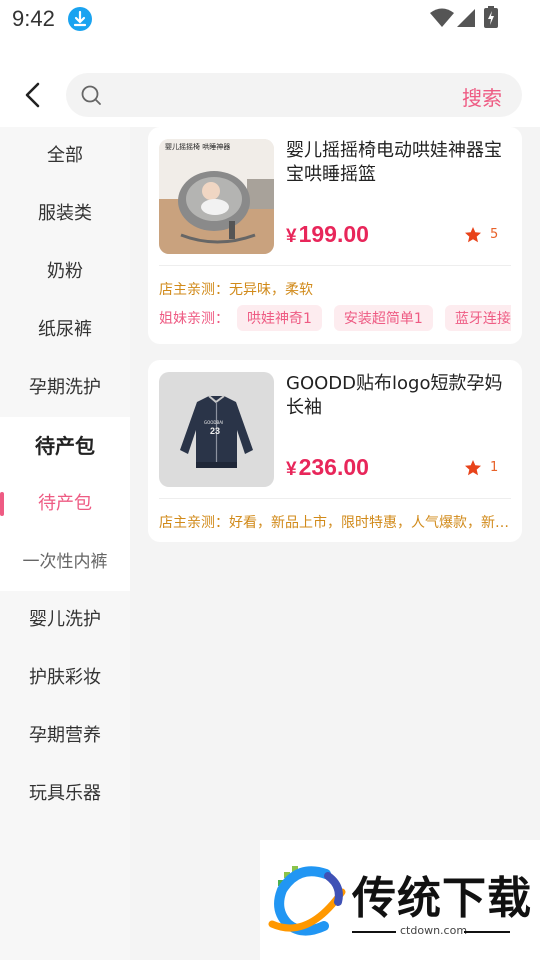 This screenshot has width=540, height=960. Describe the element at coordinates (216, 196) in the screenshot. I see `product-image: 婴儿摇摇椅 哄睡神器` at that location.